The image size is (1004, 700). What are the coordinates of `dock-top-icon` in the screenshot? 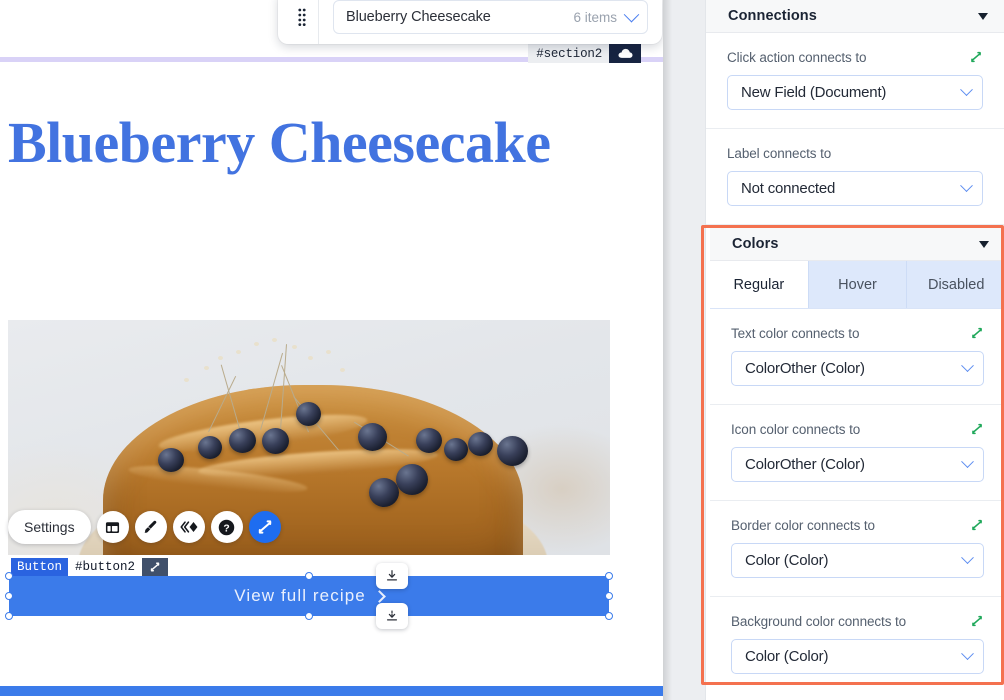 It's located at (392, 575).